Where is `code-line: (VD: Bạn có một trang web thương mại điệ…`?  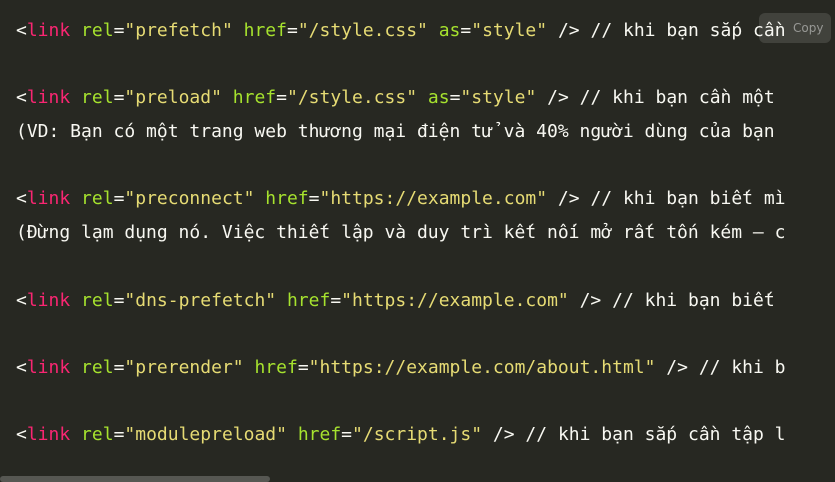 code-line: (VD: Bạn có một trang web thương mại điệ… is located at coordinates (401, 132).